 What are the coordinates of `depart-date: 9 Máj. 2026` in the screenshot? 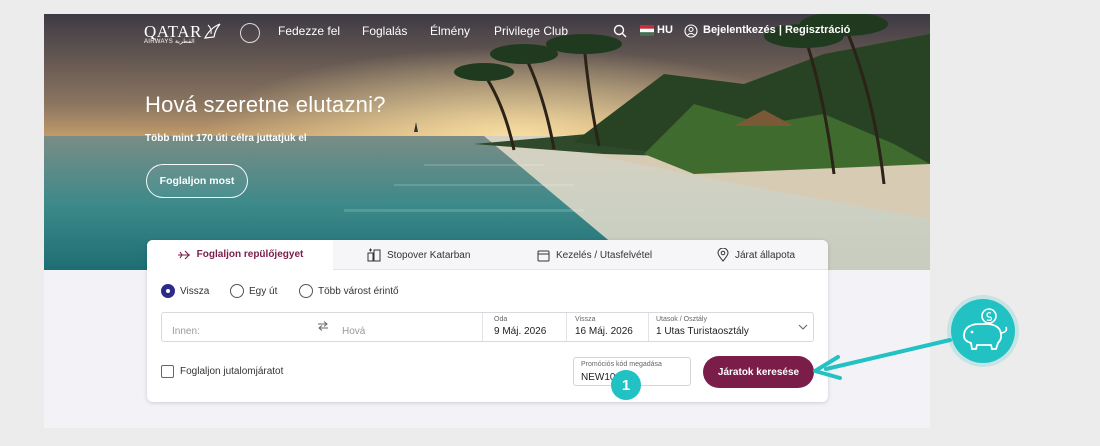 It's located at (520, 331).